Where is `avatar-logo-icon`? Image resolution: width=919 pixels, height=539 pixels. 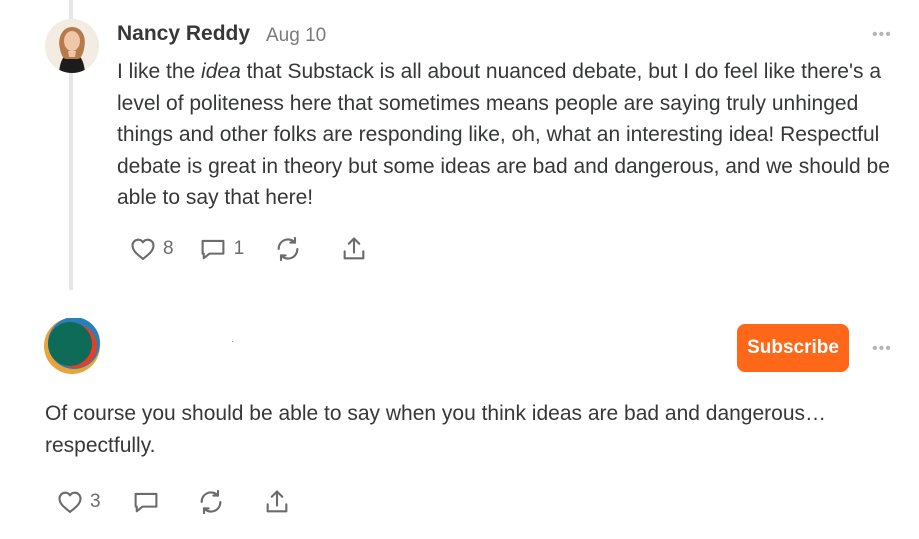 avatar-logo-icon is located at coordinates (72, 345).